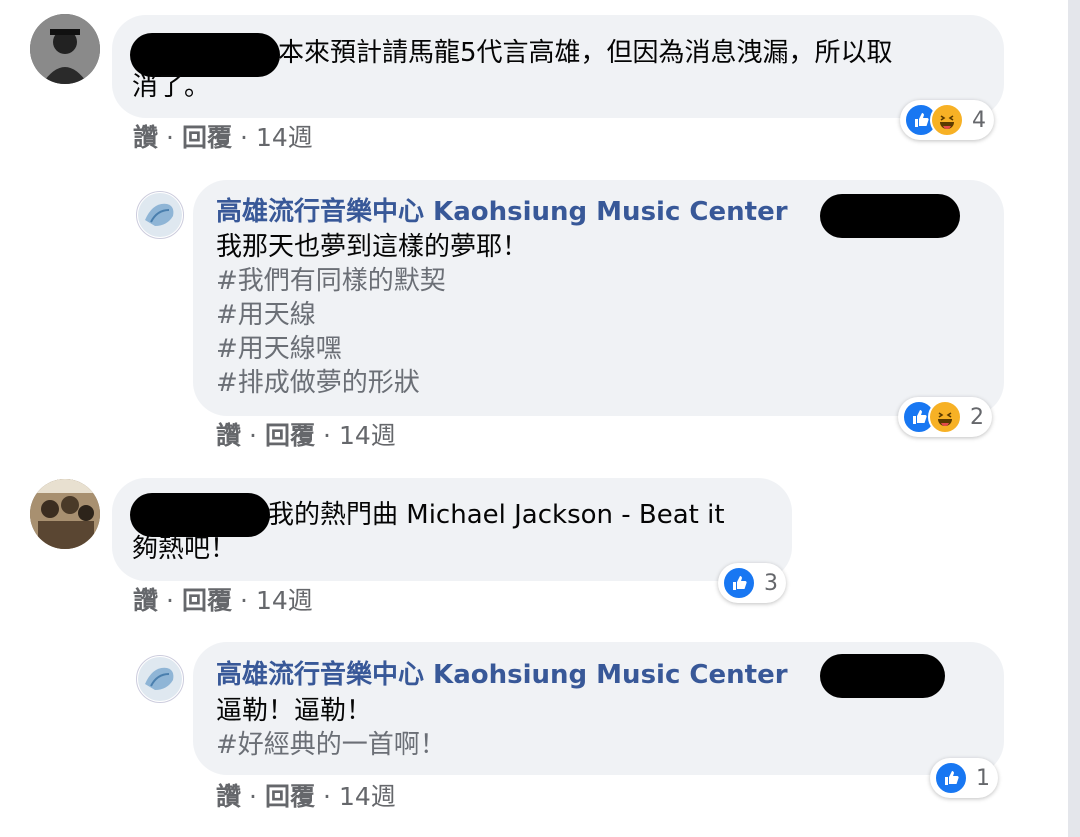 The height and width of the screenshot is (837, 1080). I want to click on reaction-summary: 4, so click(947, 120).